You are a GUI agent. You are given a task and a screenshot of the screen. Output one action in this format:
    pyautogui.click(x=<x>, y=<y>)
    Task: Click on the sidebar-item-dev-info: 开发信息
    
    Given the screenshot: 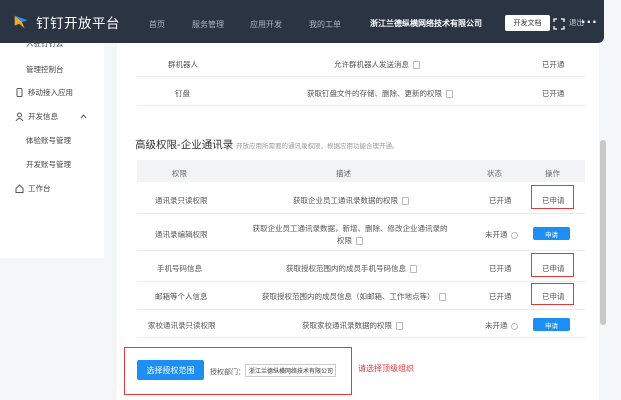 What is the action you would take?
    pyautogui.click(x=51, y=116)
    